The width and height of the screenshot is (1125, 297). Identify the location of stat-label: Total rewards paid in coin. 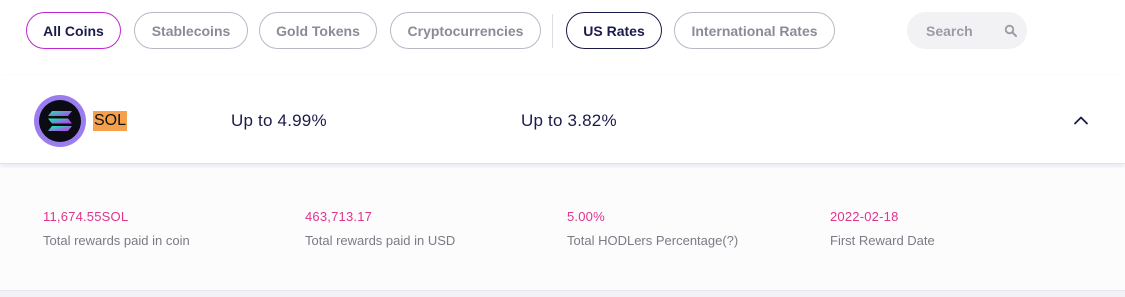
(116, 240).